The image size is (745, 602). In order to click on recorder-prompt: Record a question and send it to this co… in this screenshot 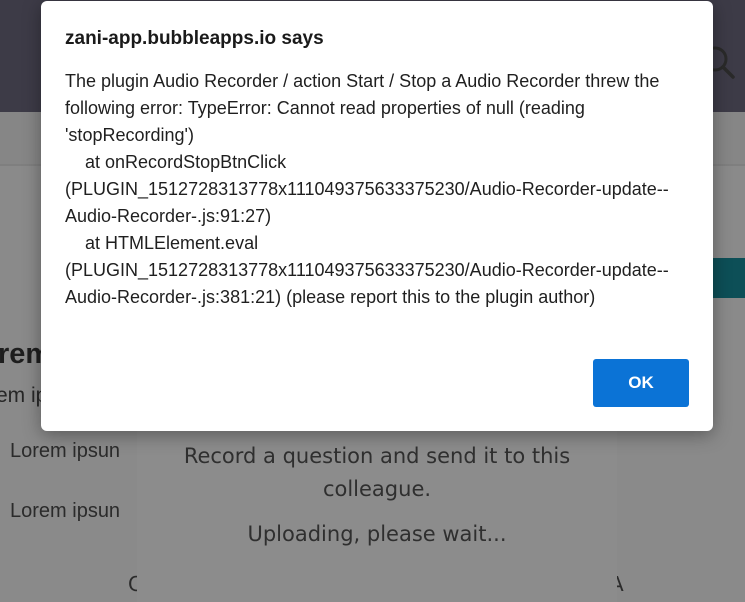, I will do `click(377, 472)`.